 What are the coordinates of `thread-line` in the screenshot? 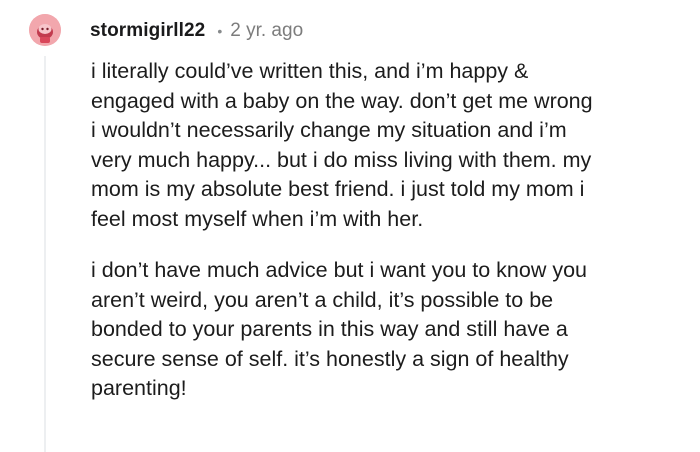 It's located at (45, 254).